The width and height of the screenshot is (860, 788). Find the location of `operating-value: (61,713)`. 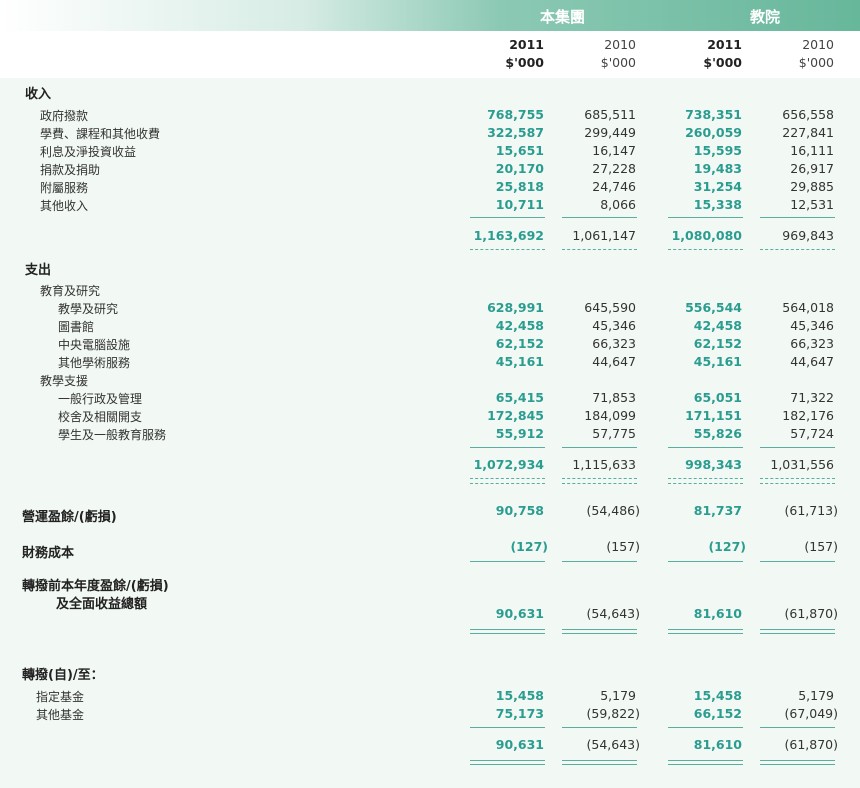

operating-value: (61,713) is located at coordinates (811, 510).